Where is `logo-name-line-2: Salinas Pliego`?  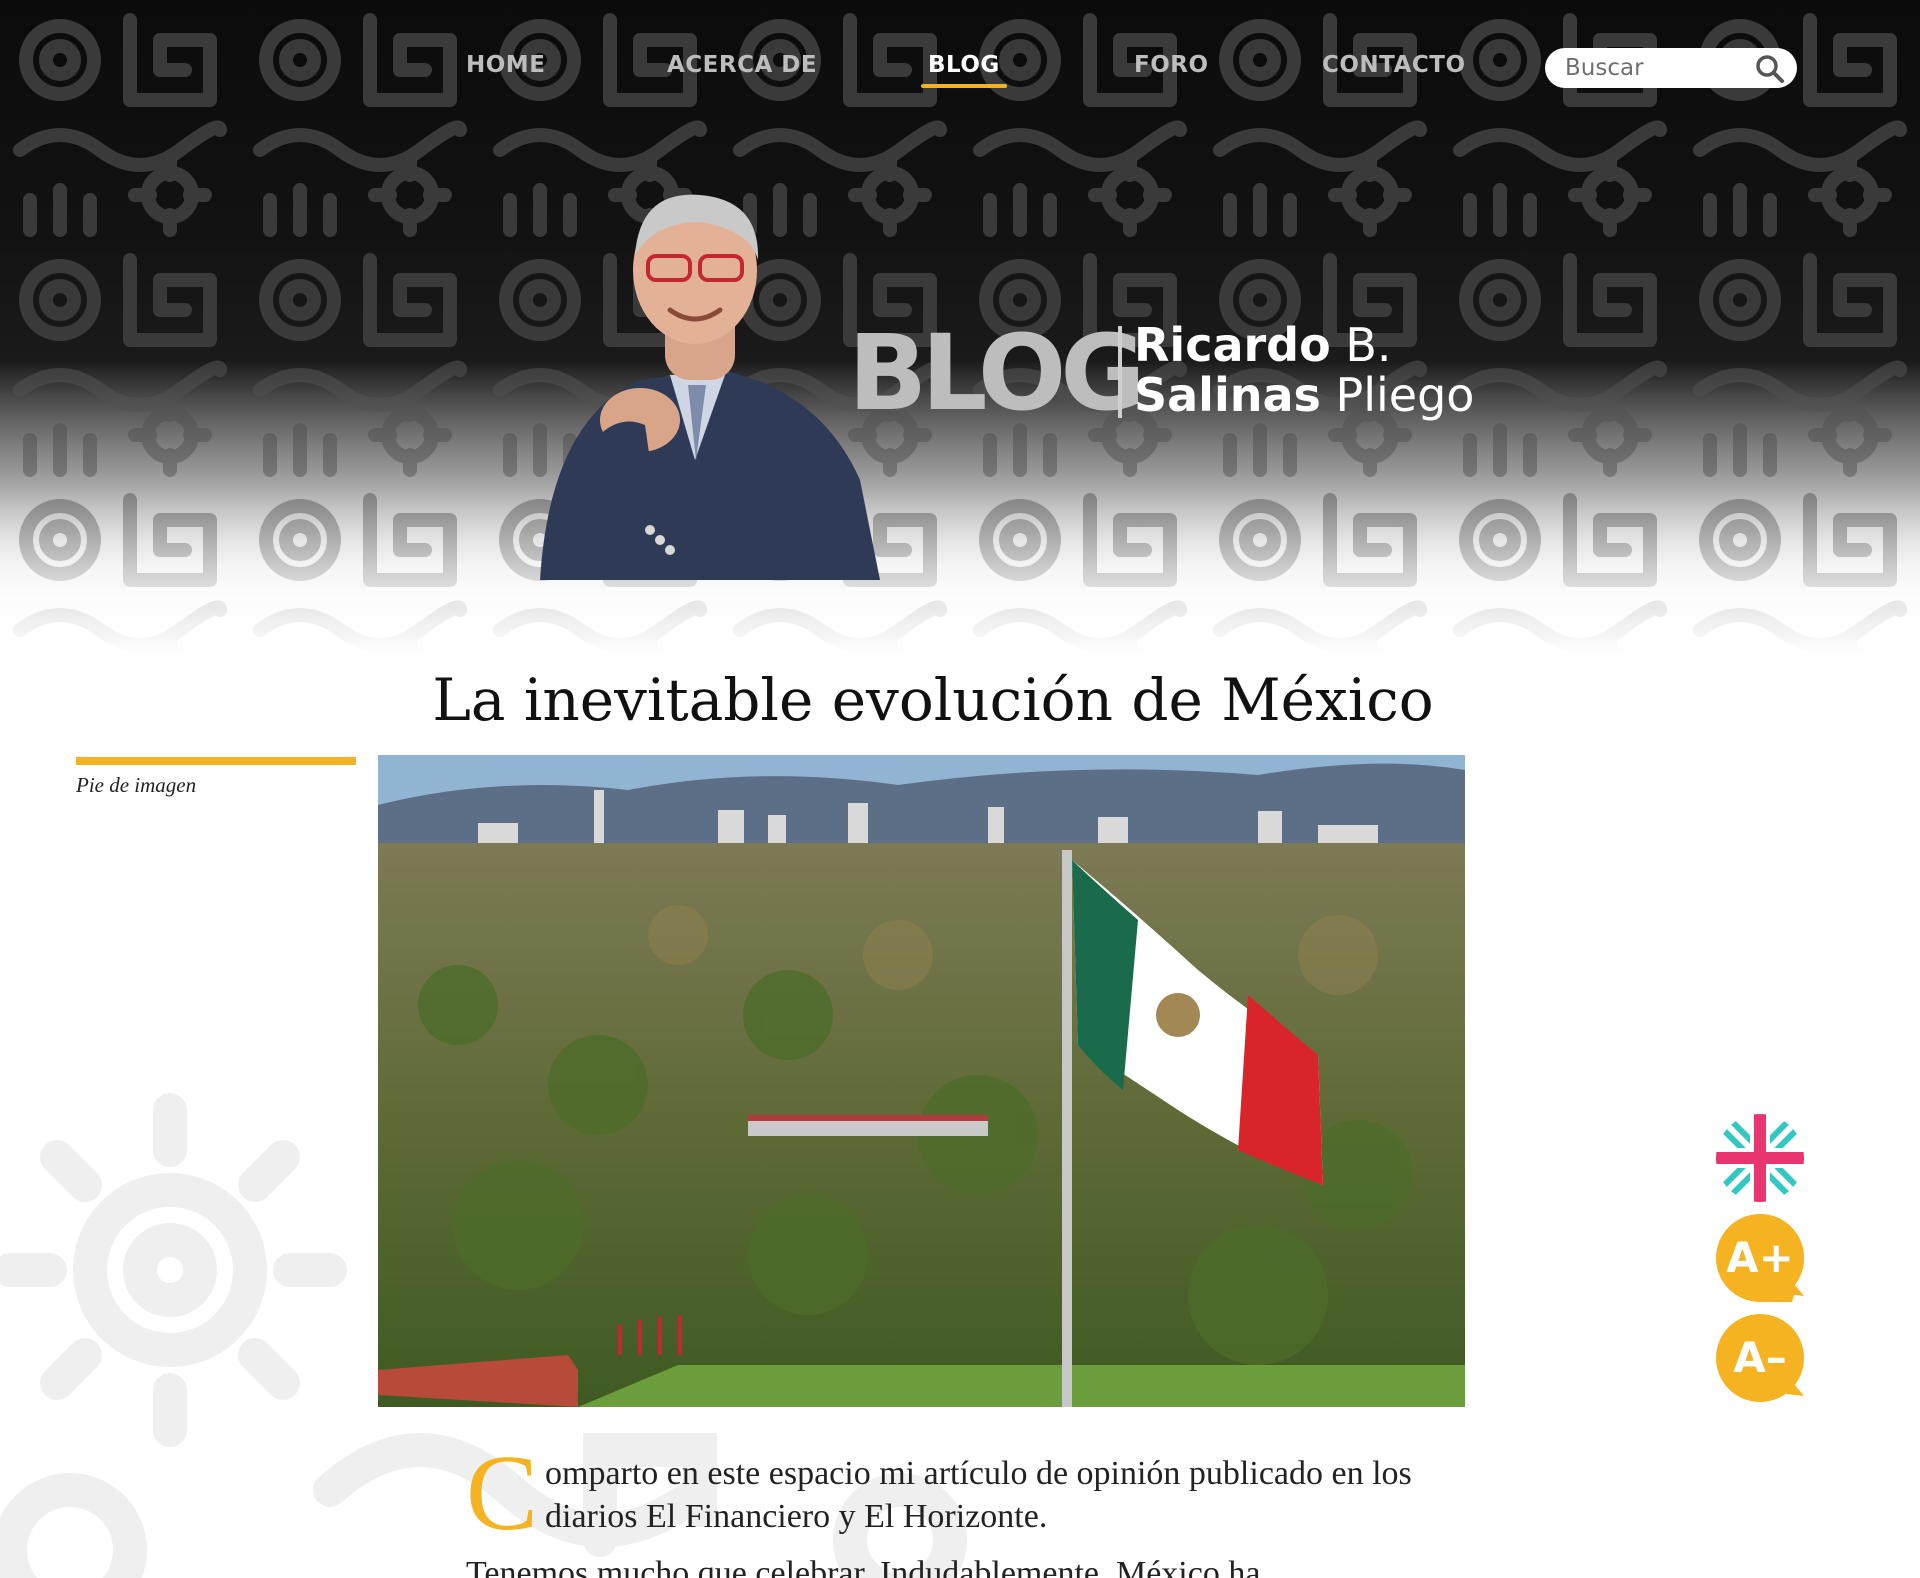 logo-name-line-2: Salinas Pliego is located at coordinates (1304, 395).